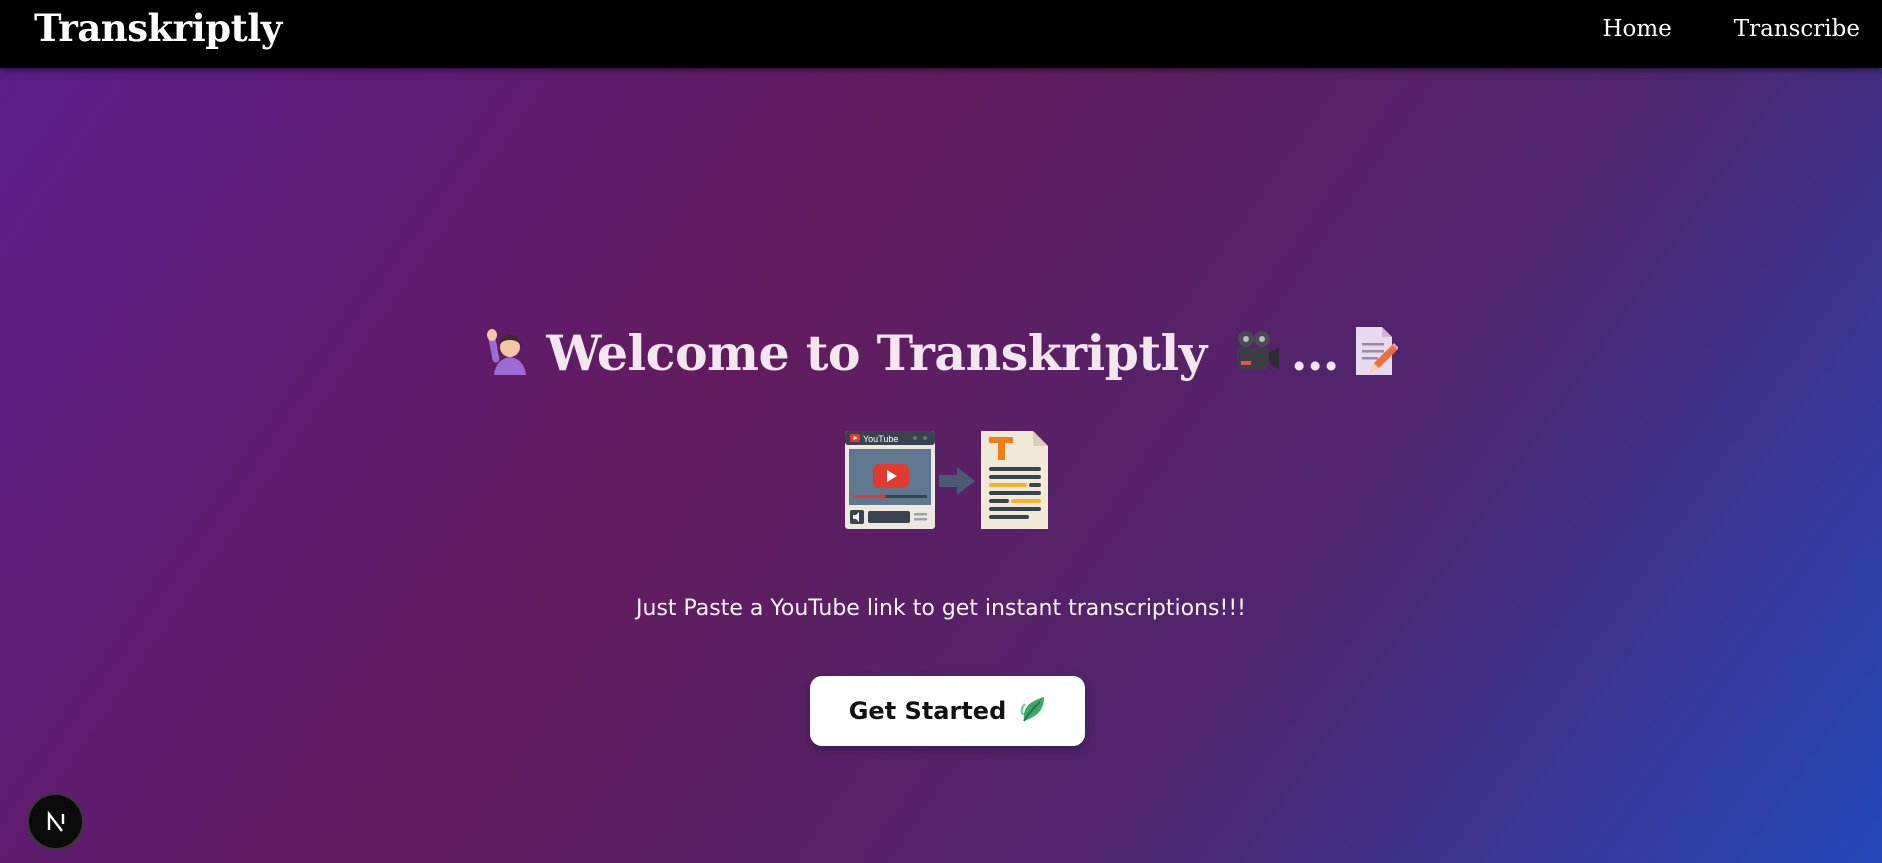  What do you see at coordinates (158, 28) in the screenshot?
I see `brand-logo-text: Transkriptly` at bounding box center [158, 28].